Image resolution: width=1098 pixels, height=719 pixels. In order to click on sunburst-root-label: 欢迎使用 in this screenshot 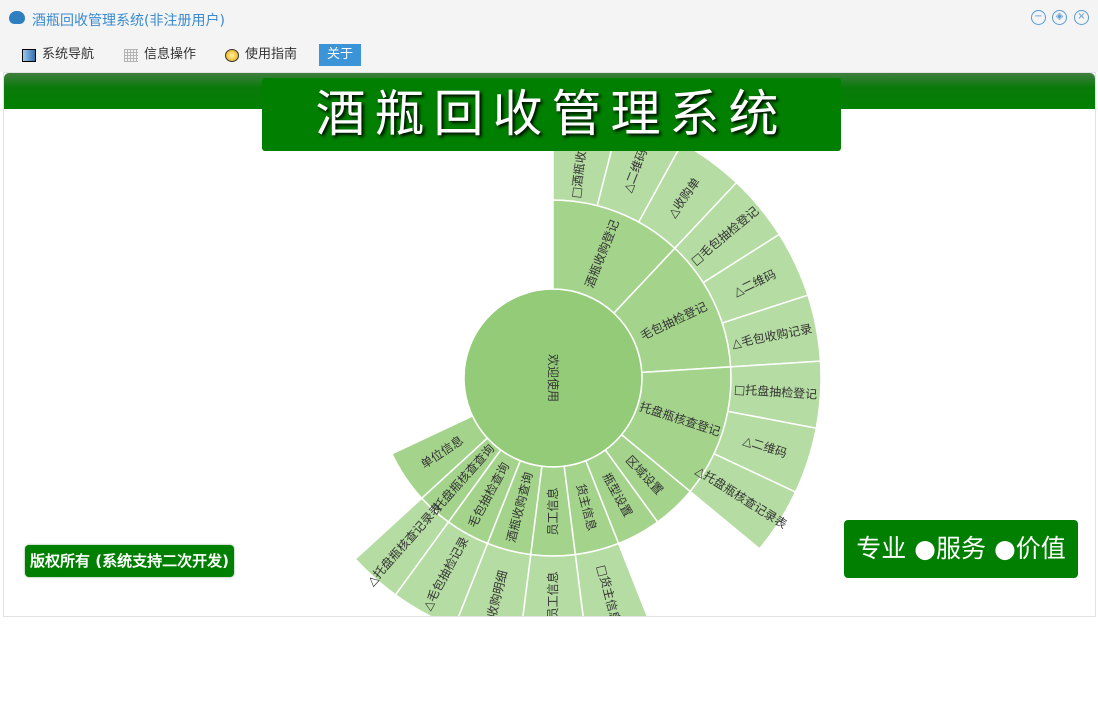, I will do `click(553, 378)`.